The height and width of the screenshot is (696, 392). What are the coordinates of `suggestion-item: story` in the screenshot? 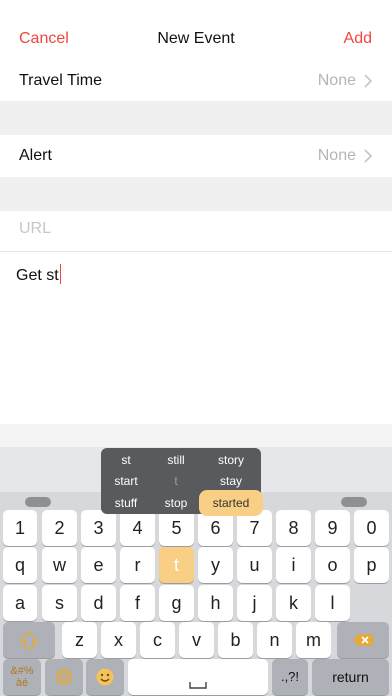 It's located at (231, 460).